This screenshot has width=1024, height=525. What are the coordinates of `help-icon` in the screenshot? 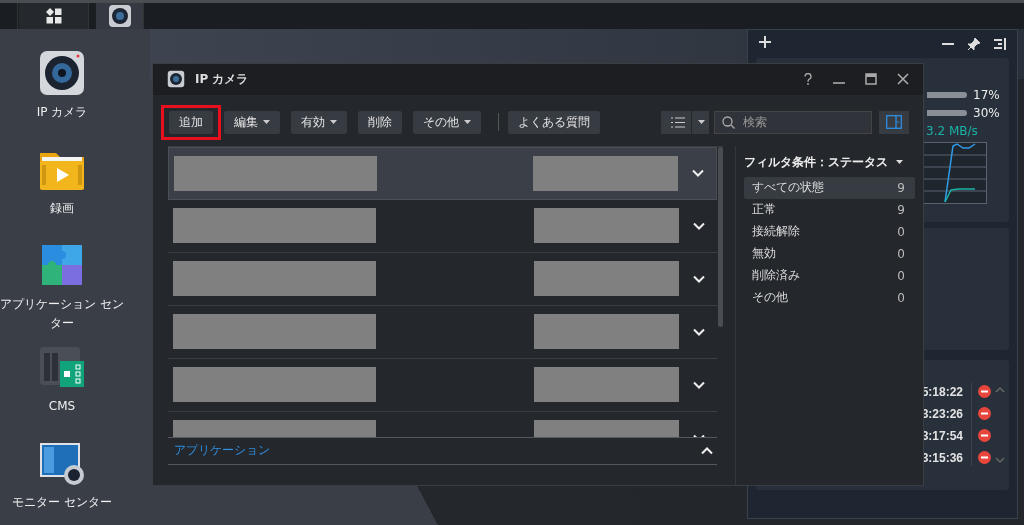 It's located at (808, 79).